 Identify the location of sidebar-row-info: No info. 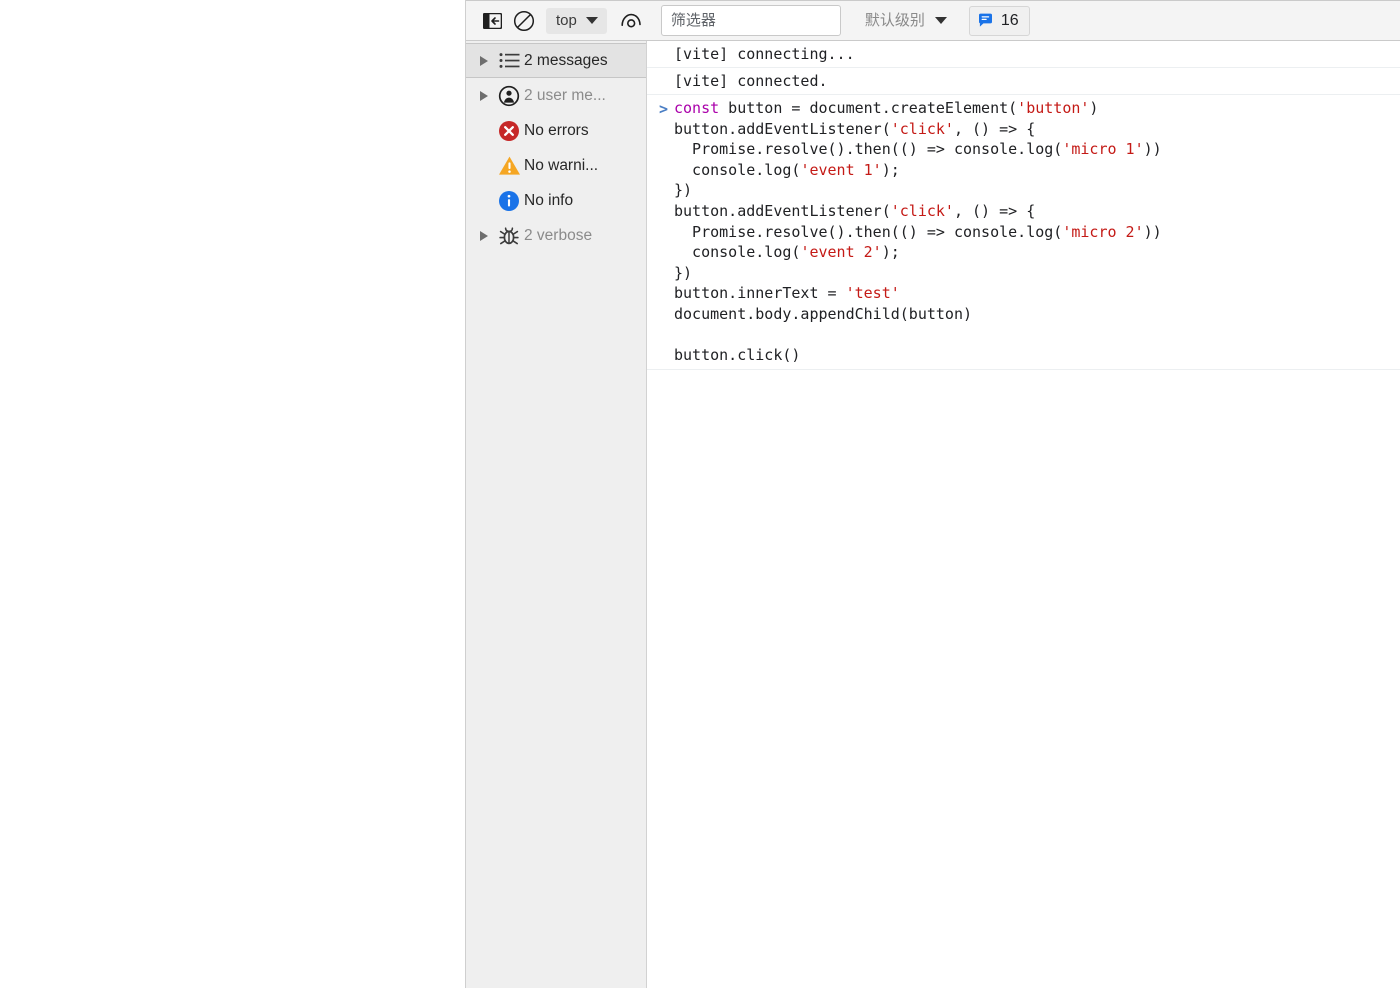
(556, 200).